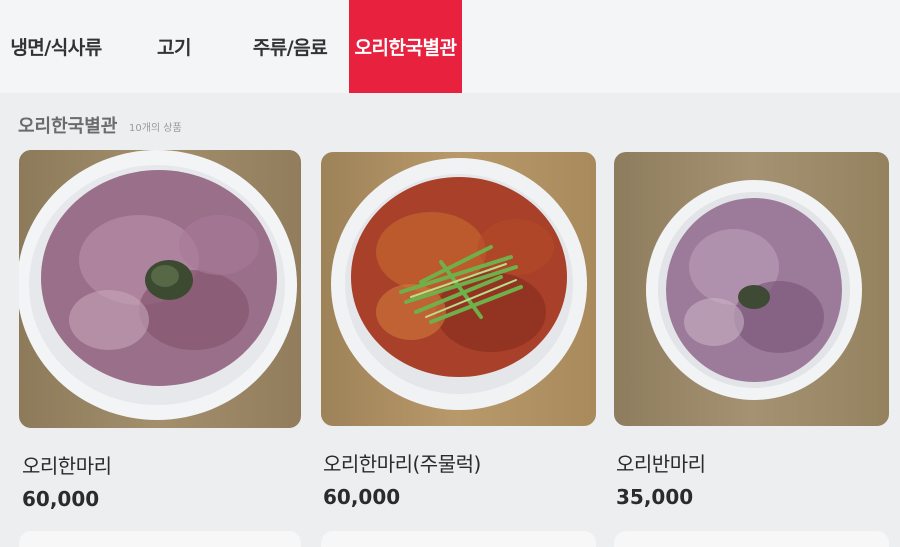  Describe the element at coordinates (174, 46) in the screenshot. I see `tab-meat: 고기` at that location.